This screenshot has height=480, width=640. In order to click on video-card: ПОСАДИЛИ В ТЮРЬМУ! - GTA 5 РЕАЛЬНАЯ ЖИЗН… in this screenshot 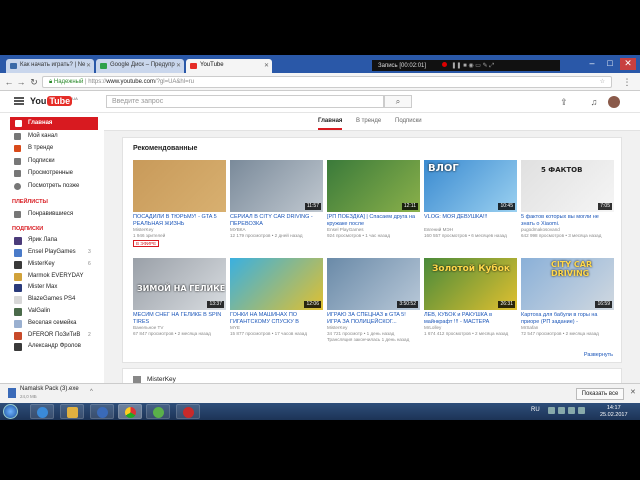, I will do `click(179, 203)`.